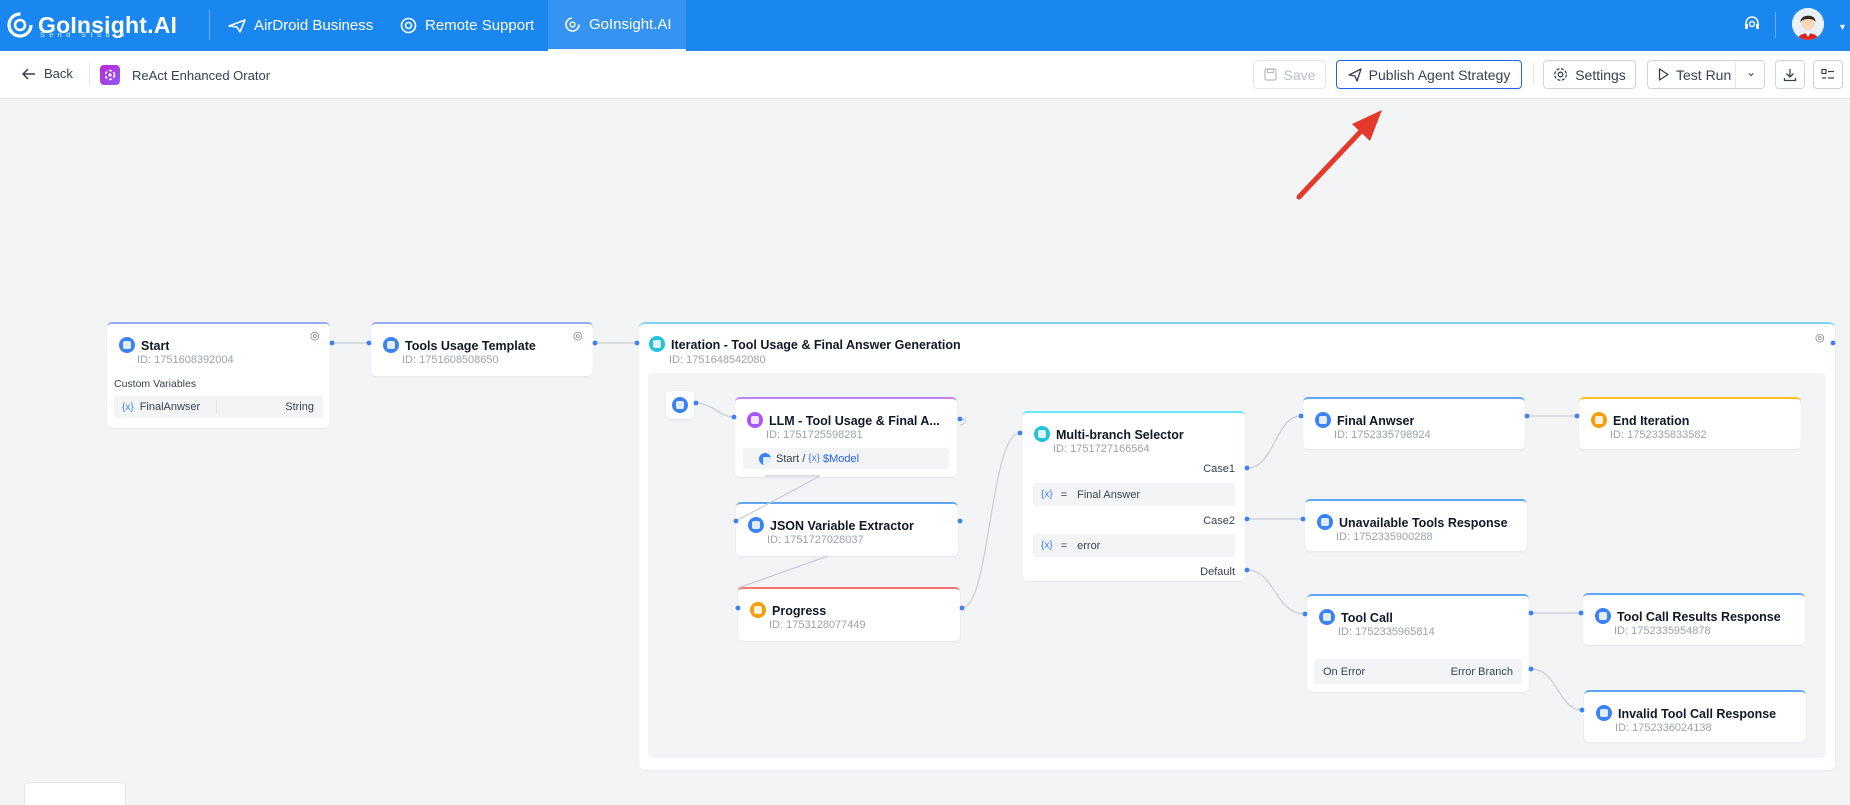 The height and width of the screenshot is (805, 1850). I want to click on test-run-label: Test Run, so click(1704, 74).